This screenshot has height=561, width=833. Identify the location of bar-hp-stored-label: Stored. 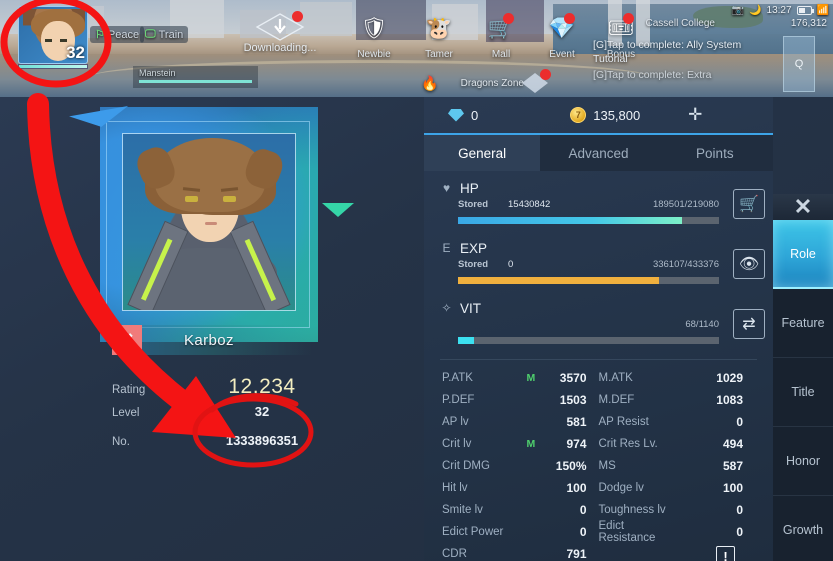
(473, 204).